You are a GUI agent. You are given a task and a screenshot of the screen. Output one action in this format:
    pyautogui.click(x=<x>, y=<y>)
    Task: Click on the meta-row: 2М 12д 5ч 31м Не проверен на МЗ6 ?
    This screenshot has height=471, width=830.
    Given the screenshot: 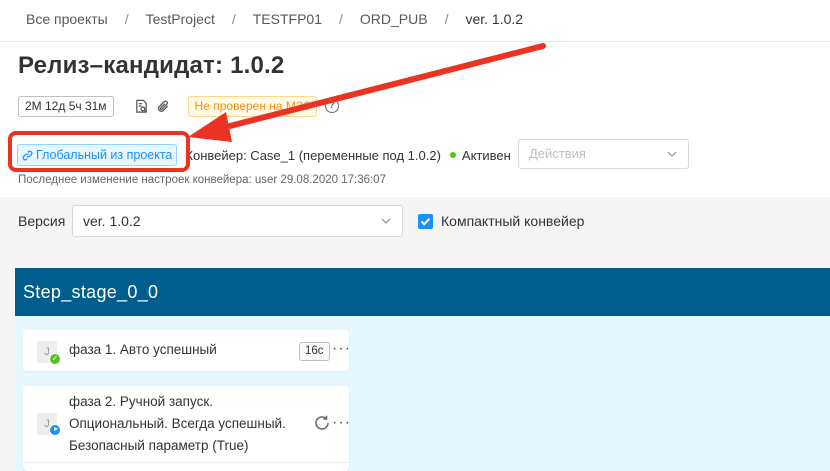 What is the action you would take?
    pyautogui.click(x=178, y=106)
    